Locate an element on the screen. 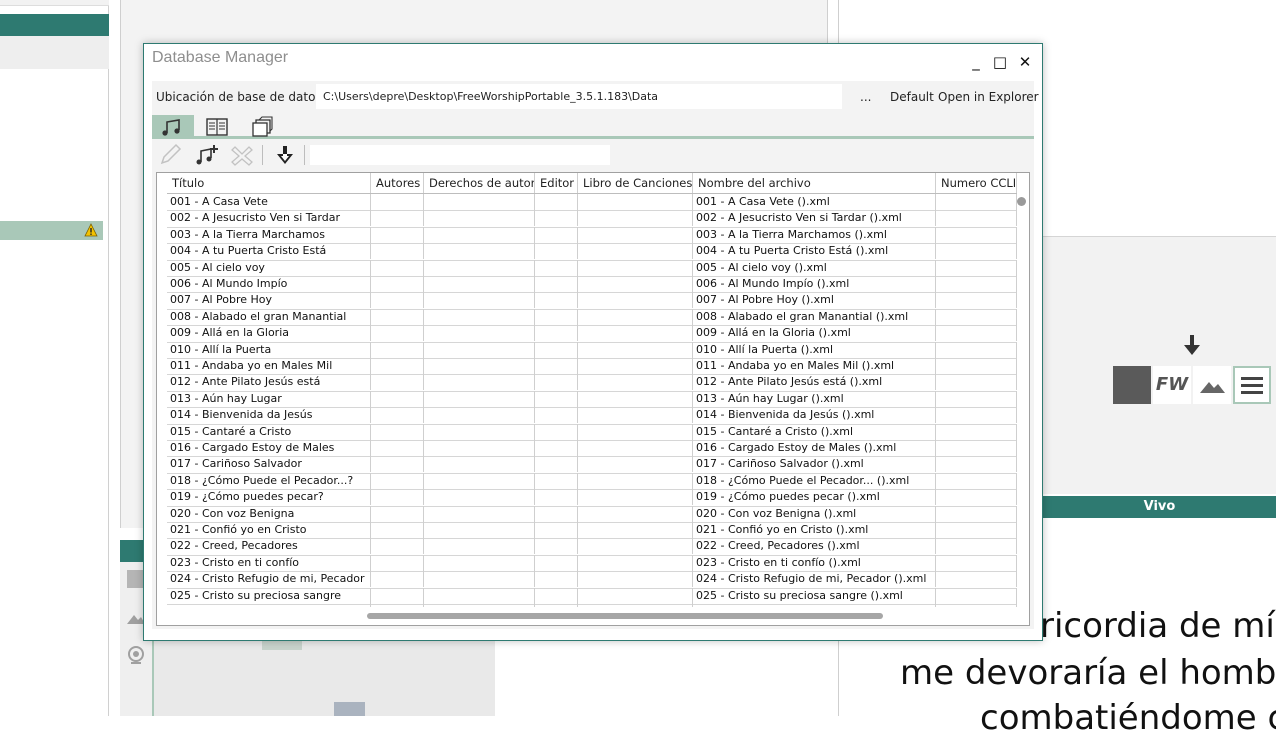 The height and width of the screenshot is (738, 1276). add-song-icon is located at coordinates (207, 155).